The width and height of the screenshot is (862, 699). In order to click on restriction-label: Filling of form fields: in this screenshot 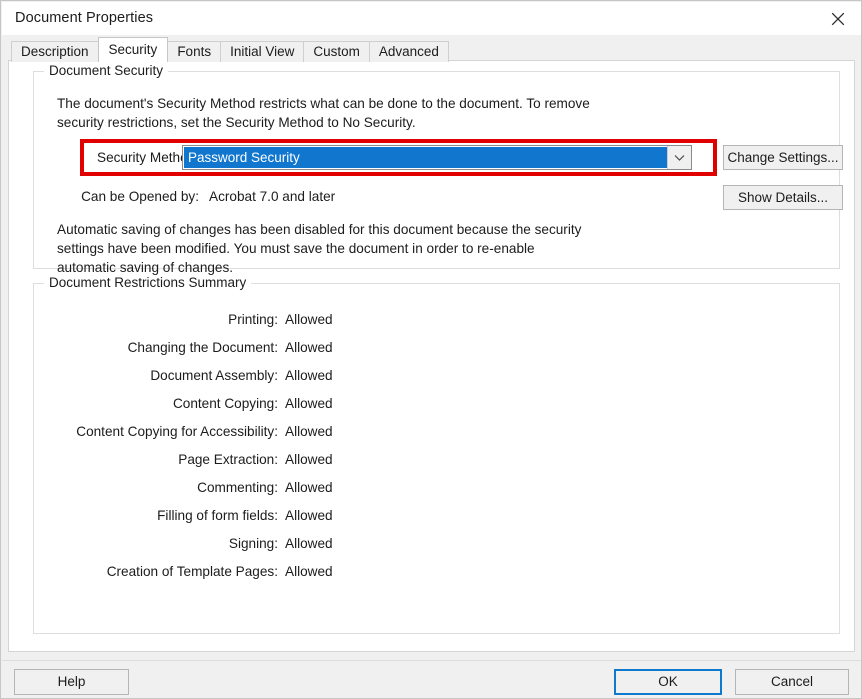, I will do `click(217, 515)`.